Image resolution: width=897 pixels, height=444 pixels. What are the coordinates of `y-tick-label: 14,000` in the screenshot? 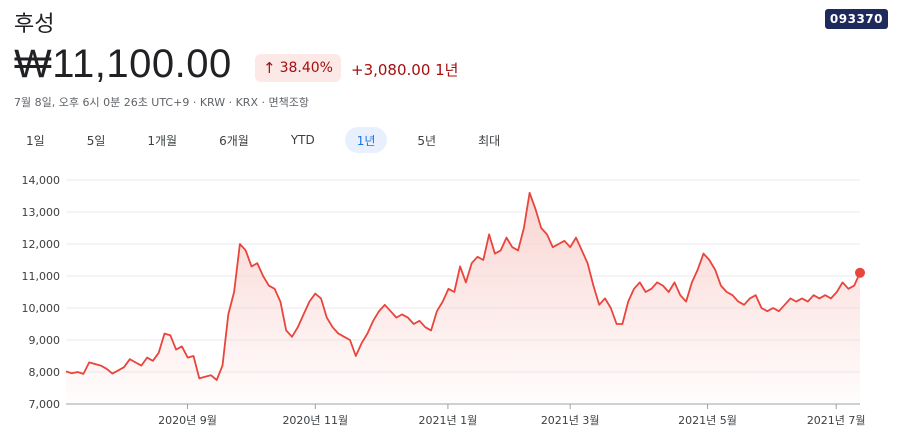 It's located at (41, 180).